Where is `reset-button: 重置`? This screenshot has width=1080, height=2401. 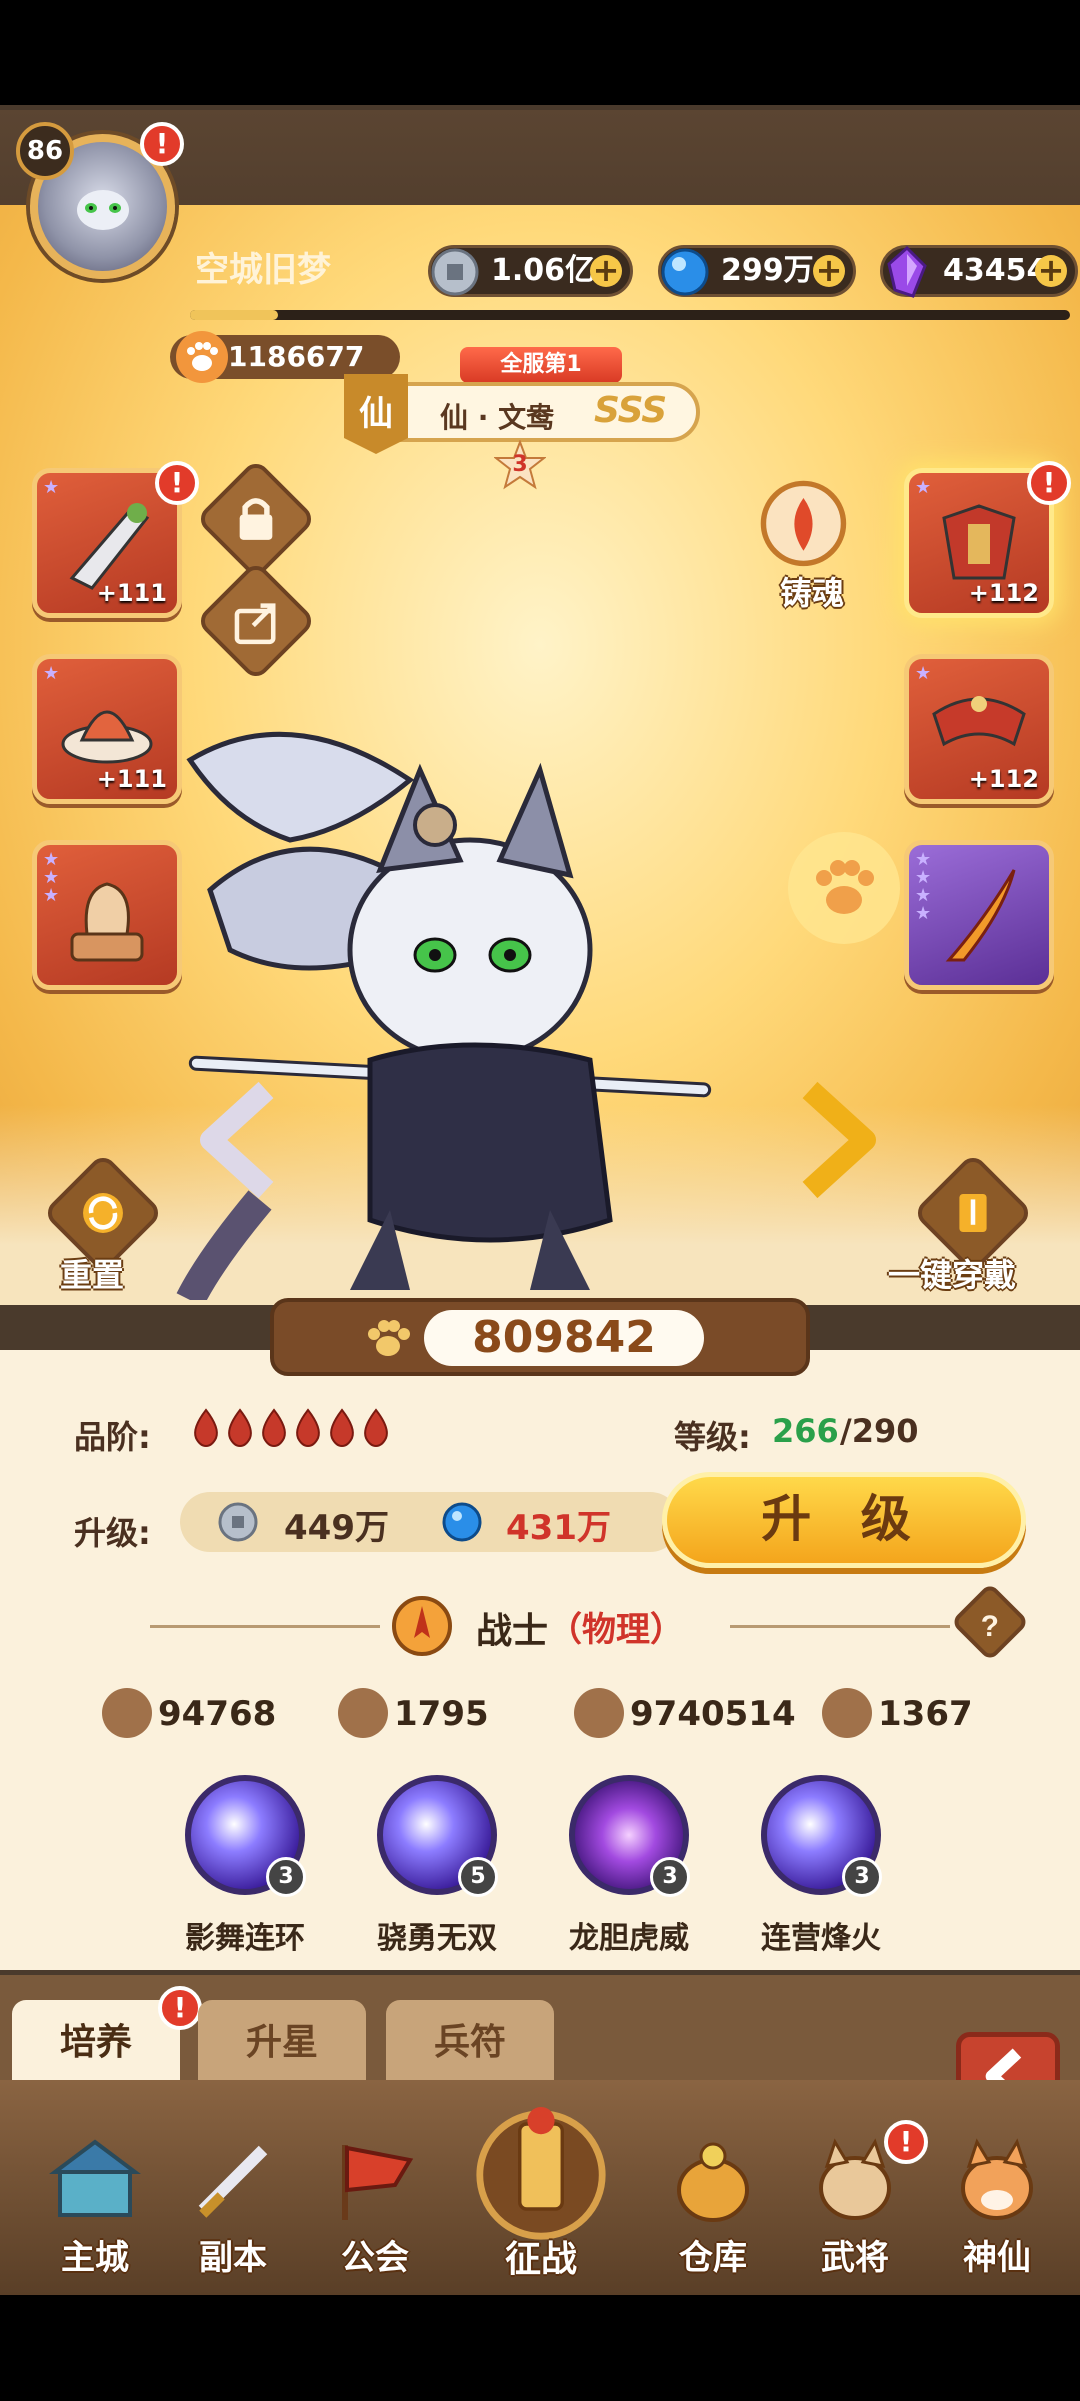
reset-button: 重置 is located at coordinates (110, 1226).